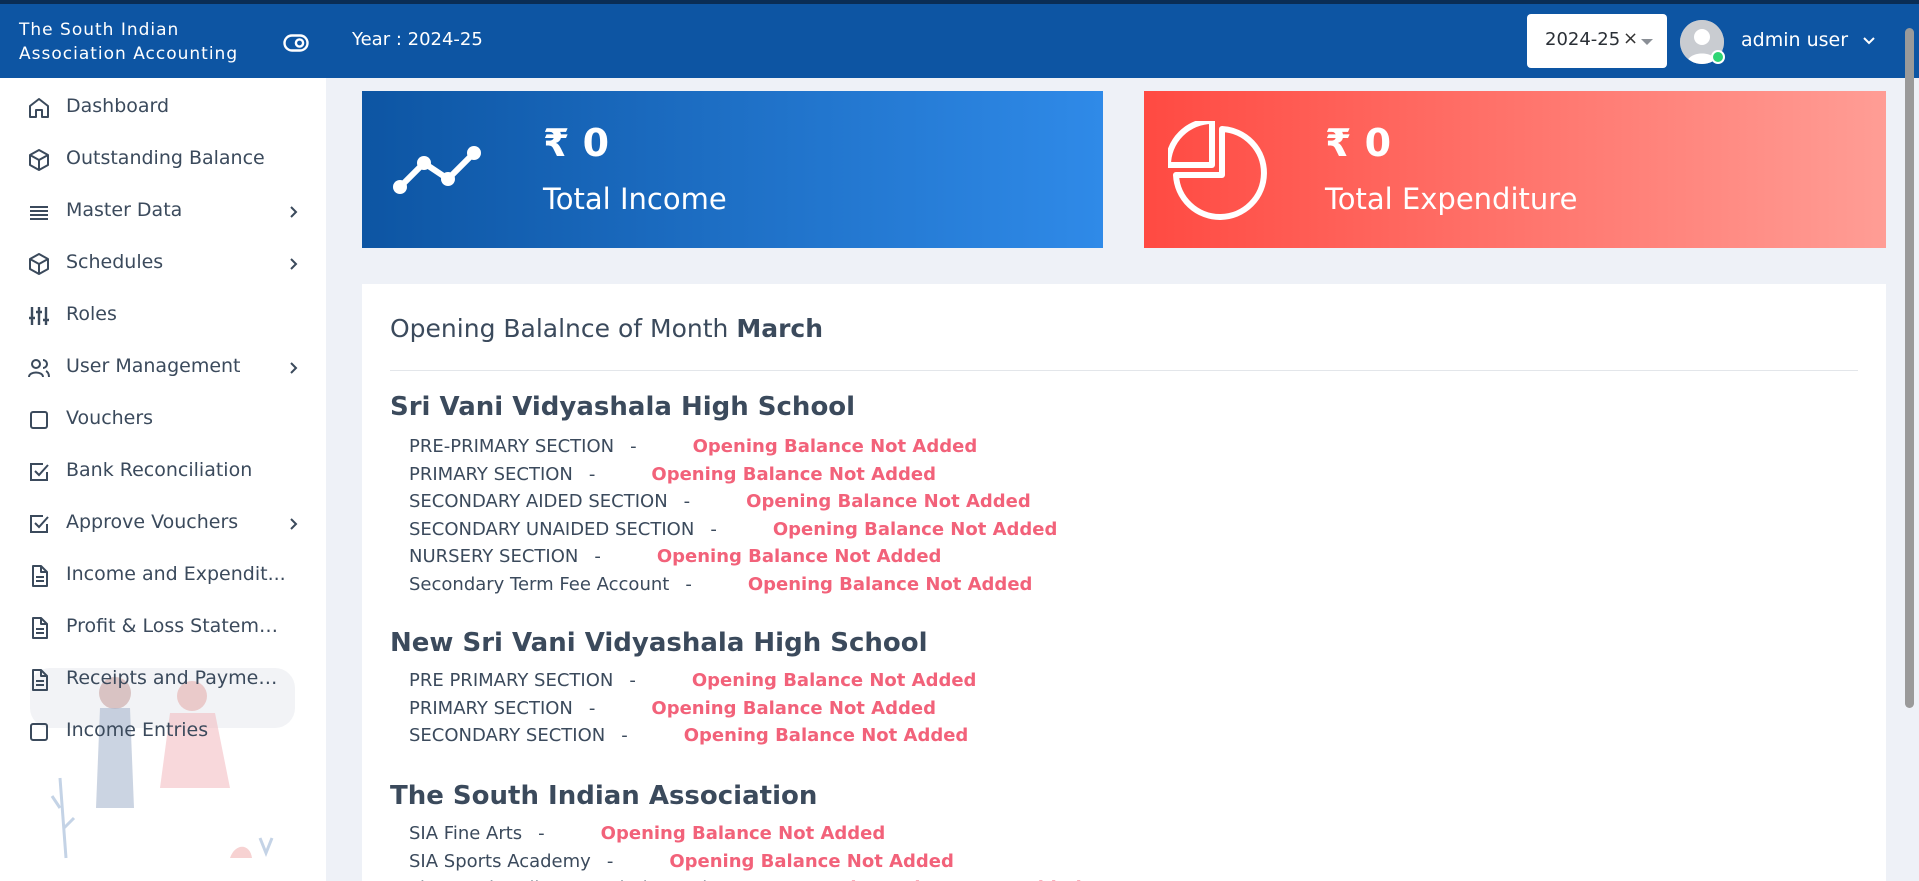 Image resolution: width=1919 pixels, height=881 pixels. What do you see at coordinates (576, 143) in the screenshot?
I see `total-income-amount: ₹ 0` at bounding box center [576, 143].